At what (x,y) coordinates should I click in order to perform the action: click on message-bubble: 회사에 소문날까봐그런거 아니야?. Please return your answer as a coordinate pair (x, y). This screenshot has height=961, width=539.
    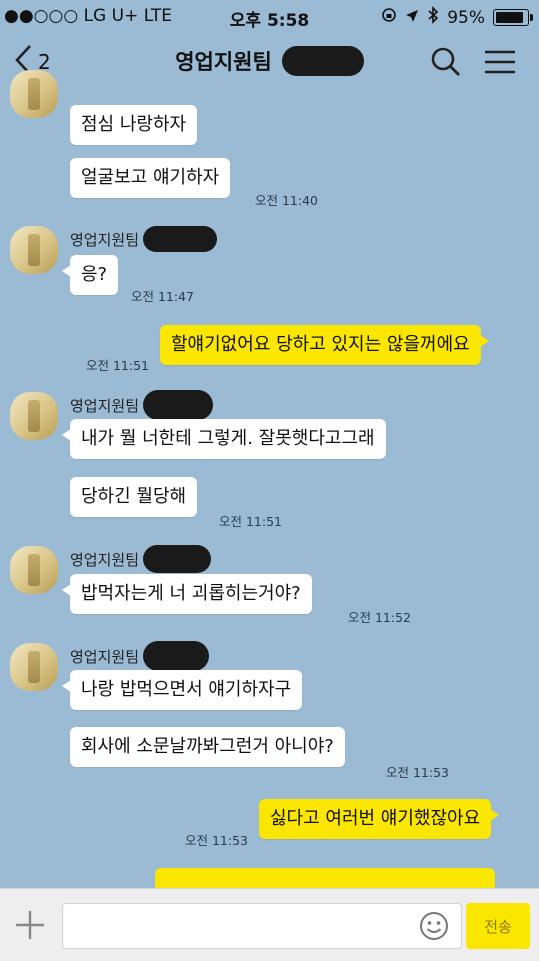
    Looking at the image, I should click on (207, 747).